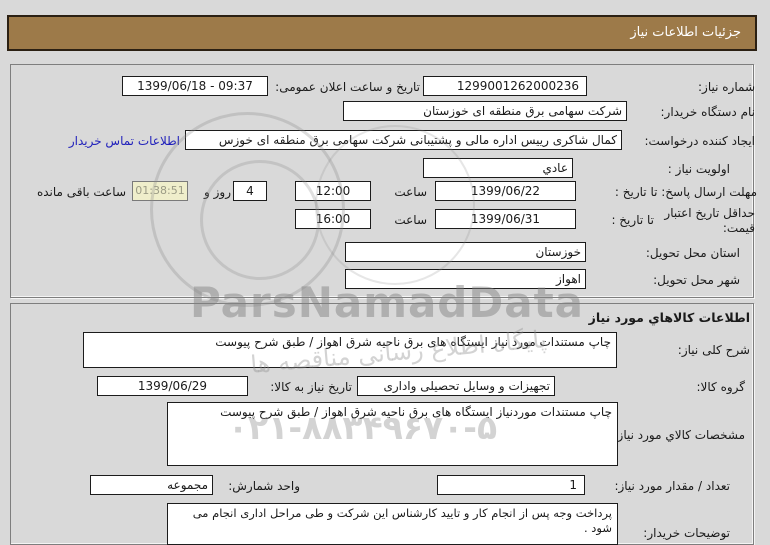  I want to click on deadline-hour-label: ساعت, so click(410, 192).